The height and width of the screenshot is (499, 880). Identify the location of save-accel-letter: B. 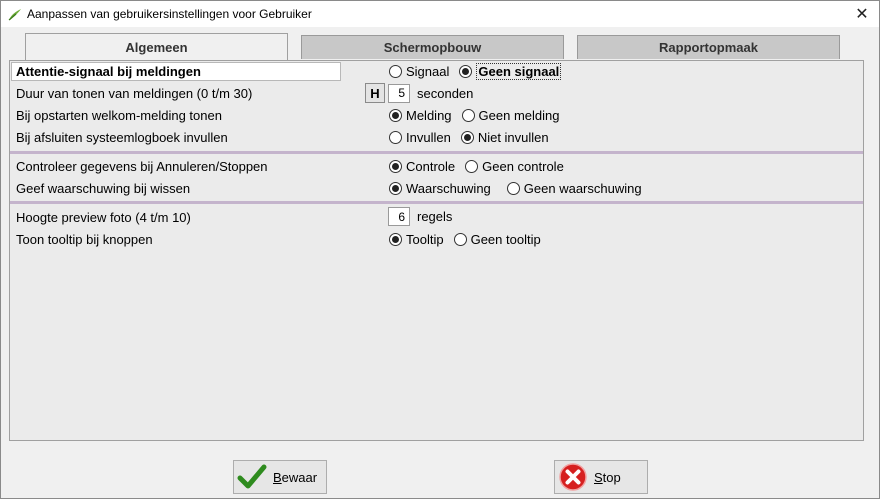
(277, 477).